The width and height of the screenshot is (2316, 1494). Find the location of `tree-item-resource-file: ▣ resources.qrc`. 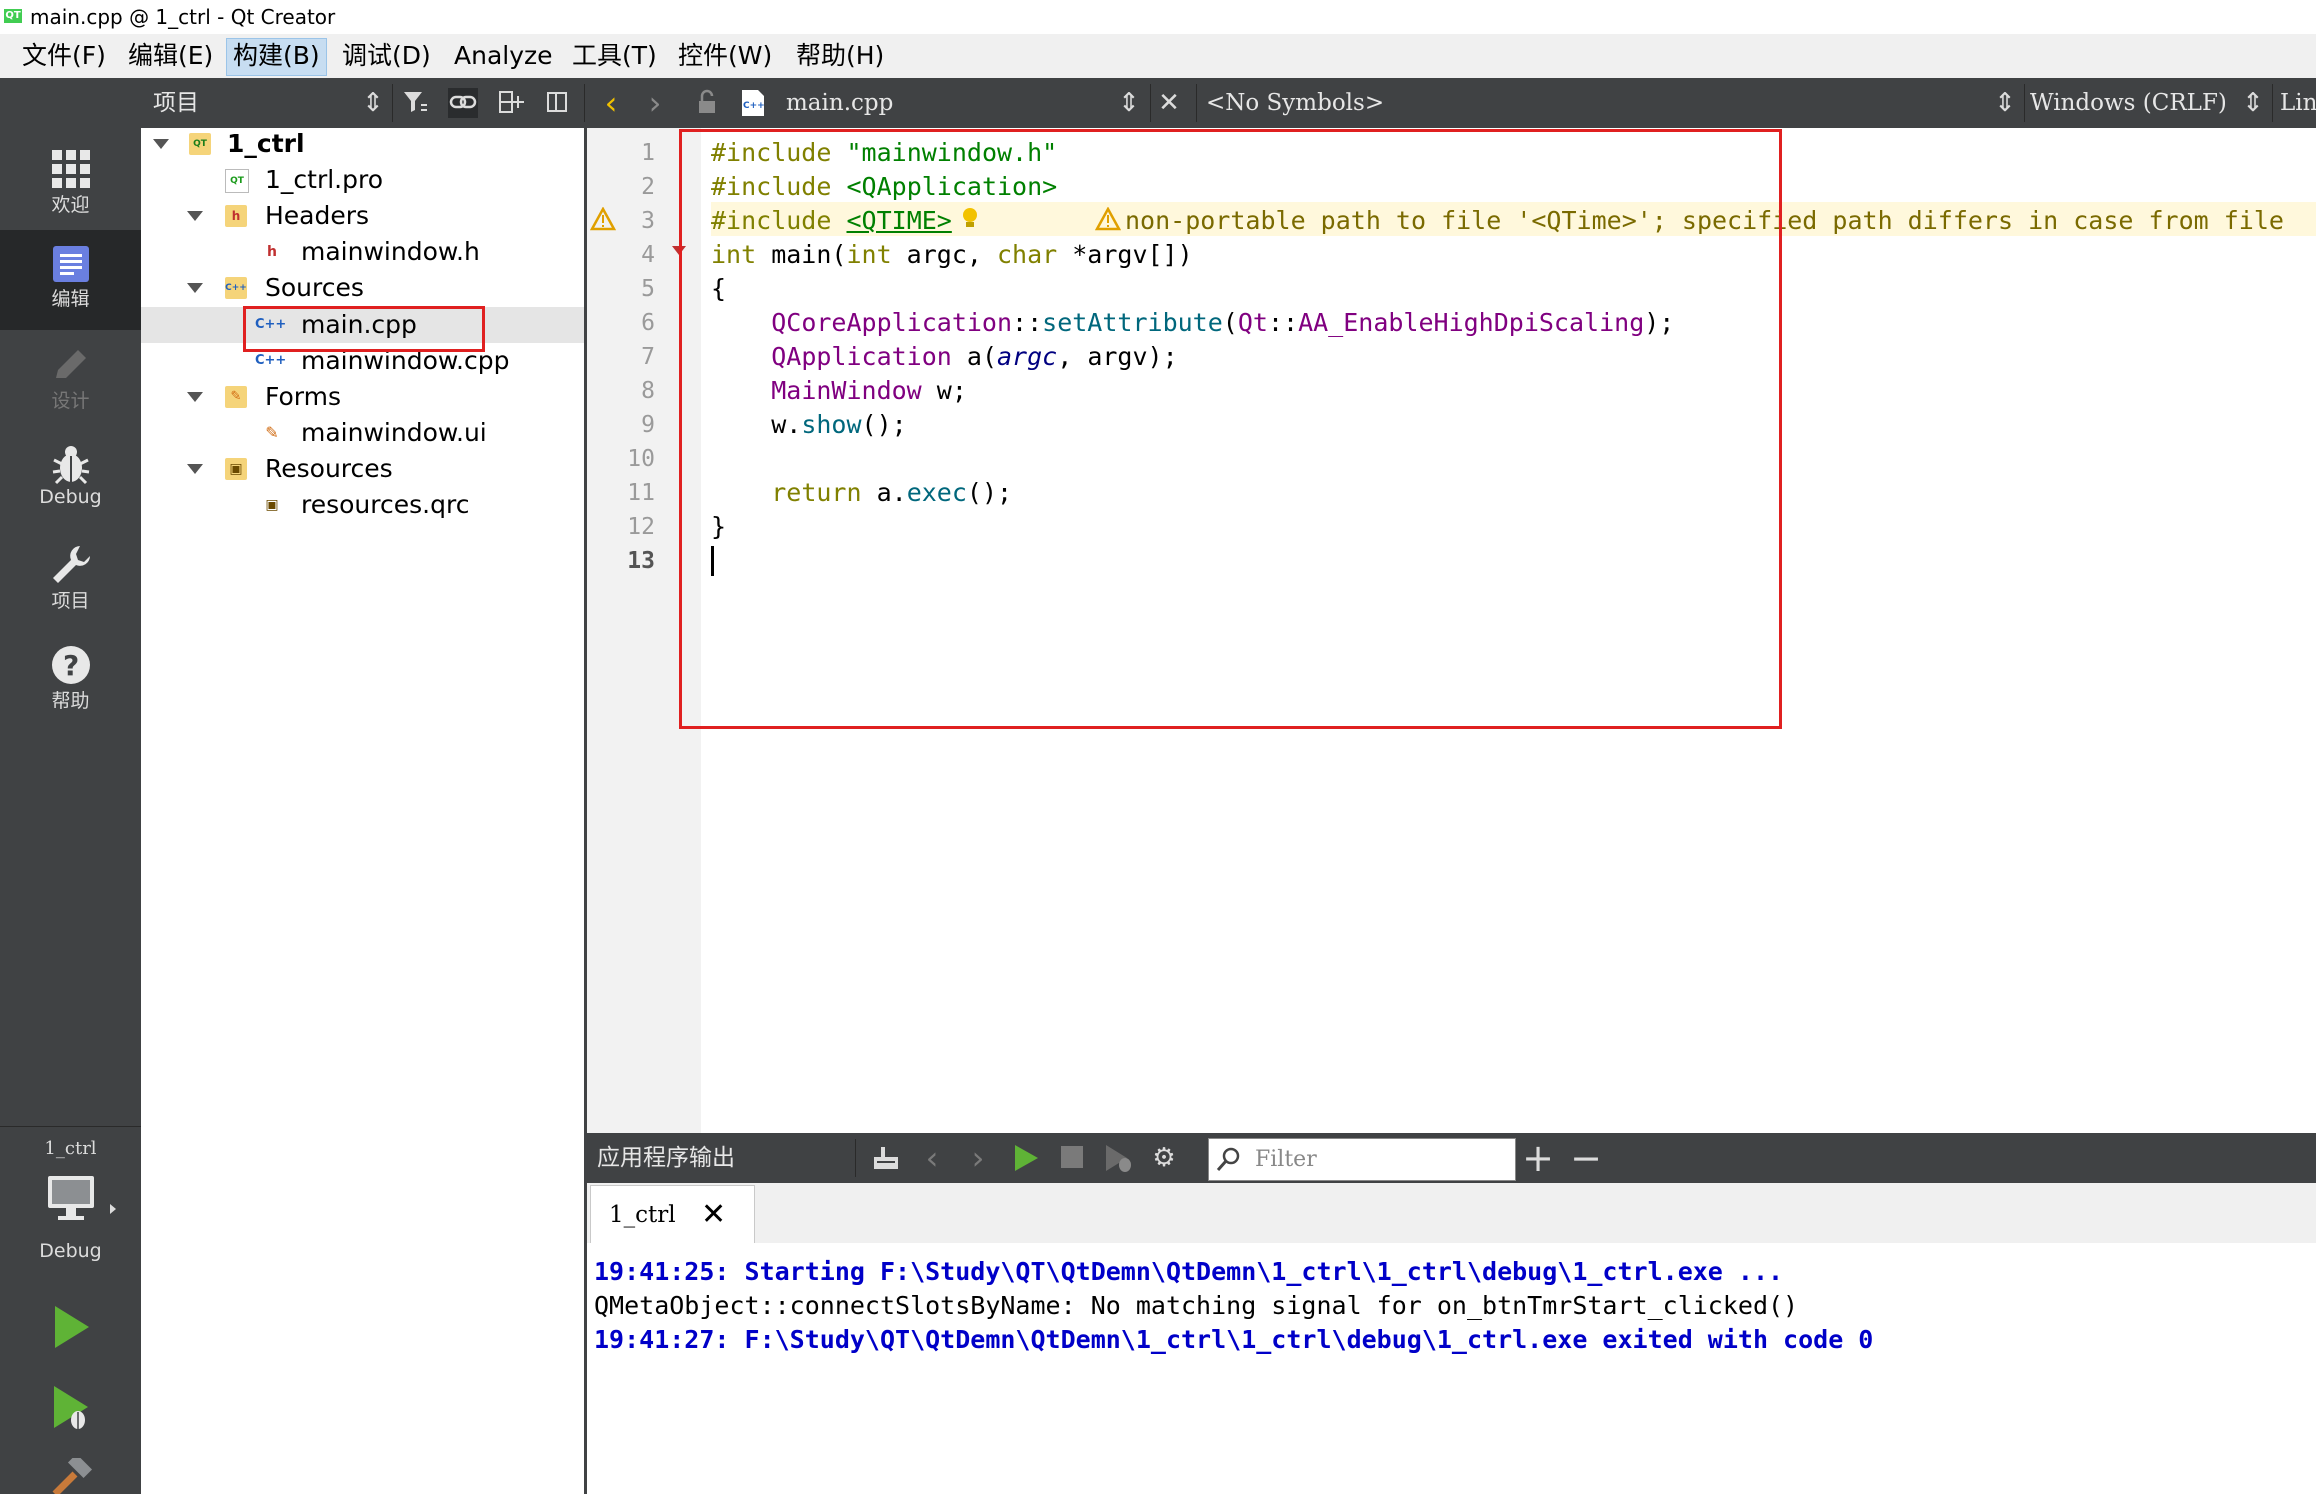

tree-item-resource-file: ▣ resources.qrc is located at coordinates (362, 505).